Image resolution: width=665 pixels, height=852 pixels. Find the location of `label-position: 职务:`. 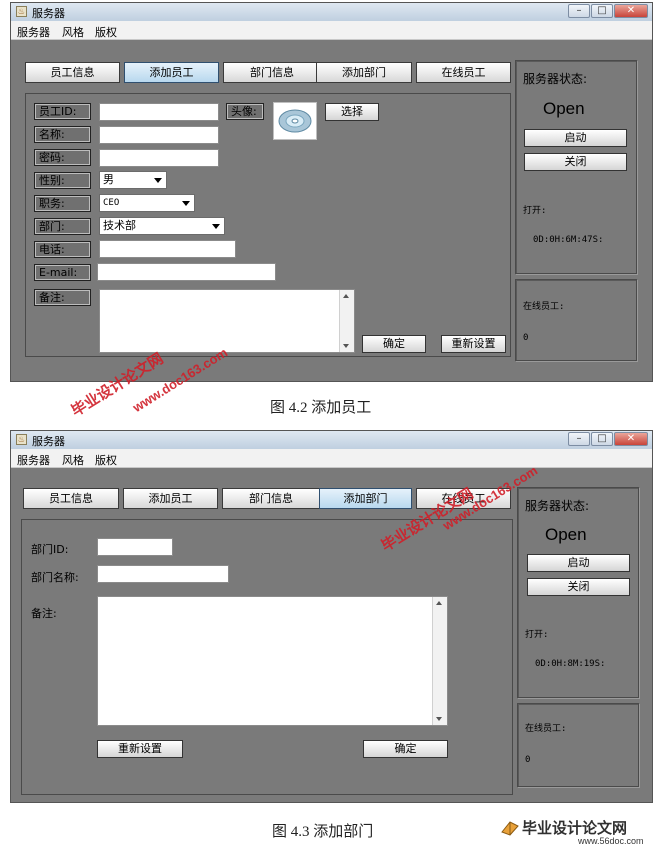

label-position: 职务: is located at coordinates (62, 203).